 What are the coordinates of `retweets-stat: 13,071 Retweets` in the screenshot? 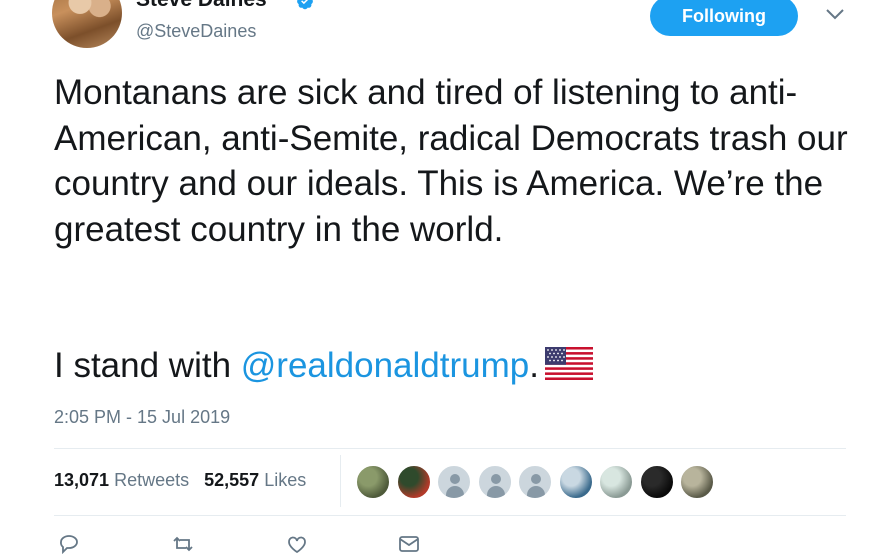 It's located at (121, 480).